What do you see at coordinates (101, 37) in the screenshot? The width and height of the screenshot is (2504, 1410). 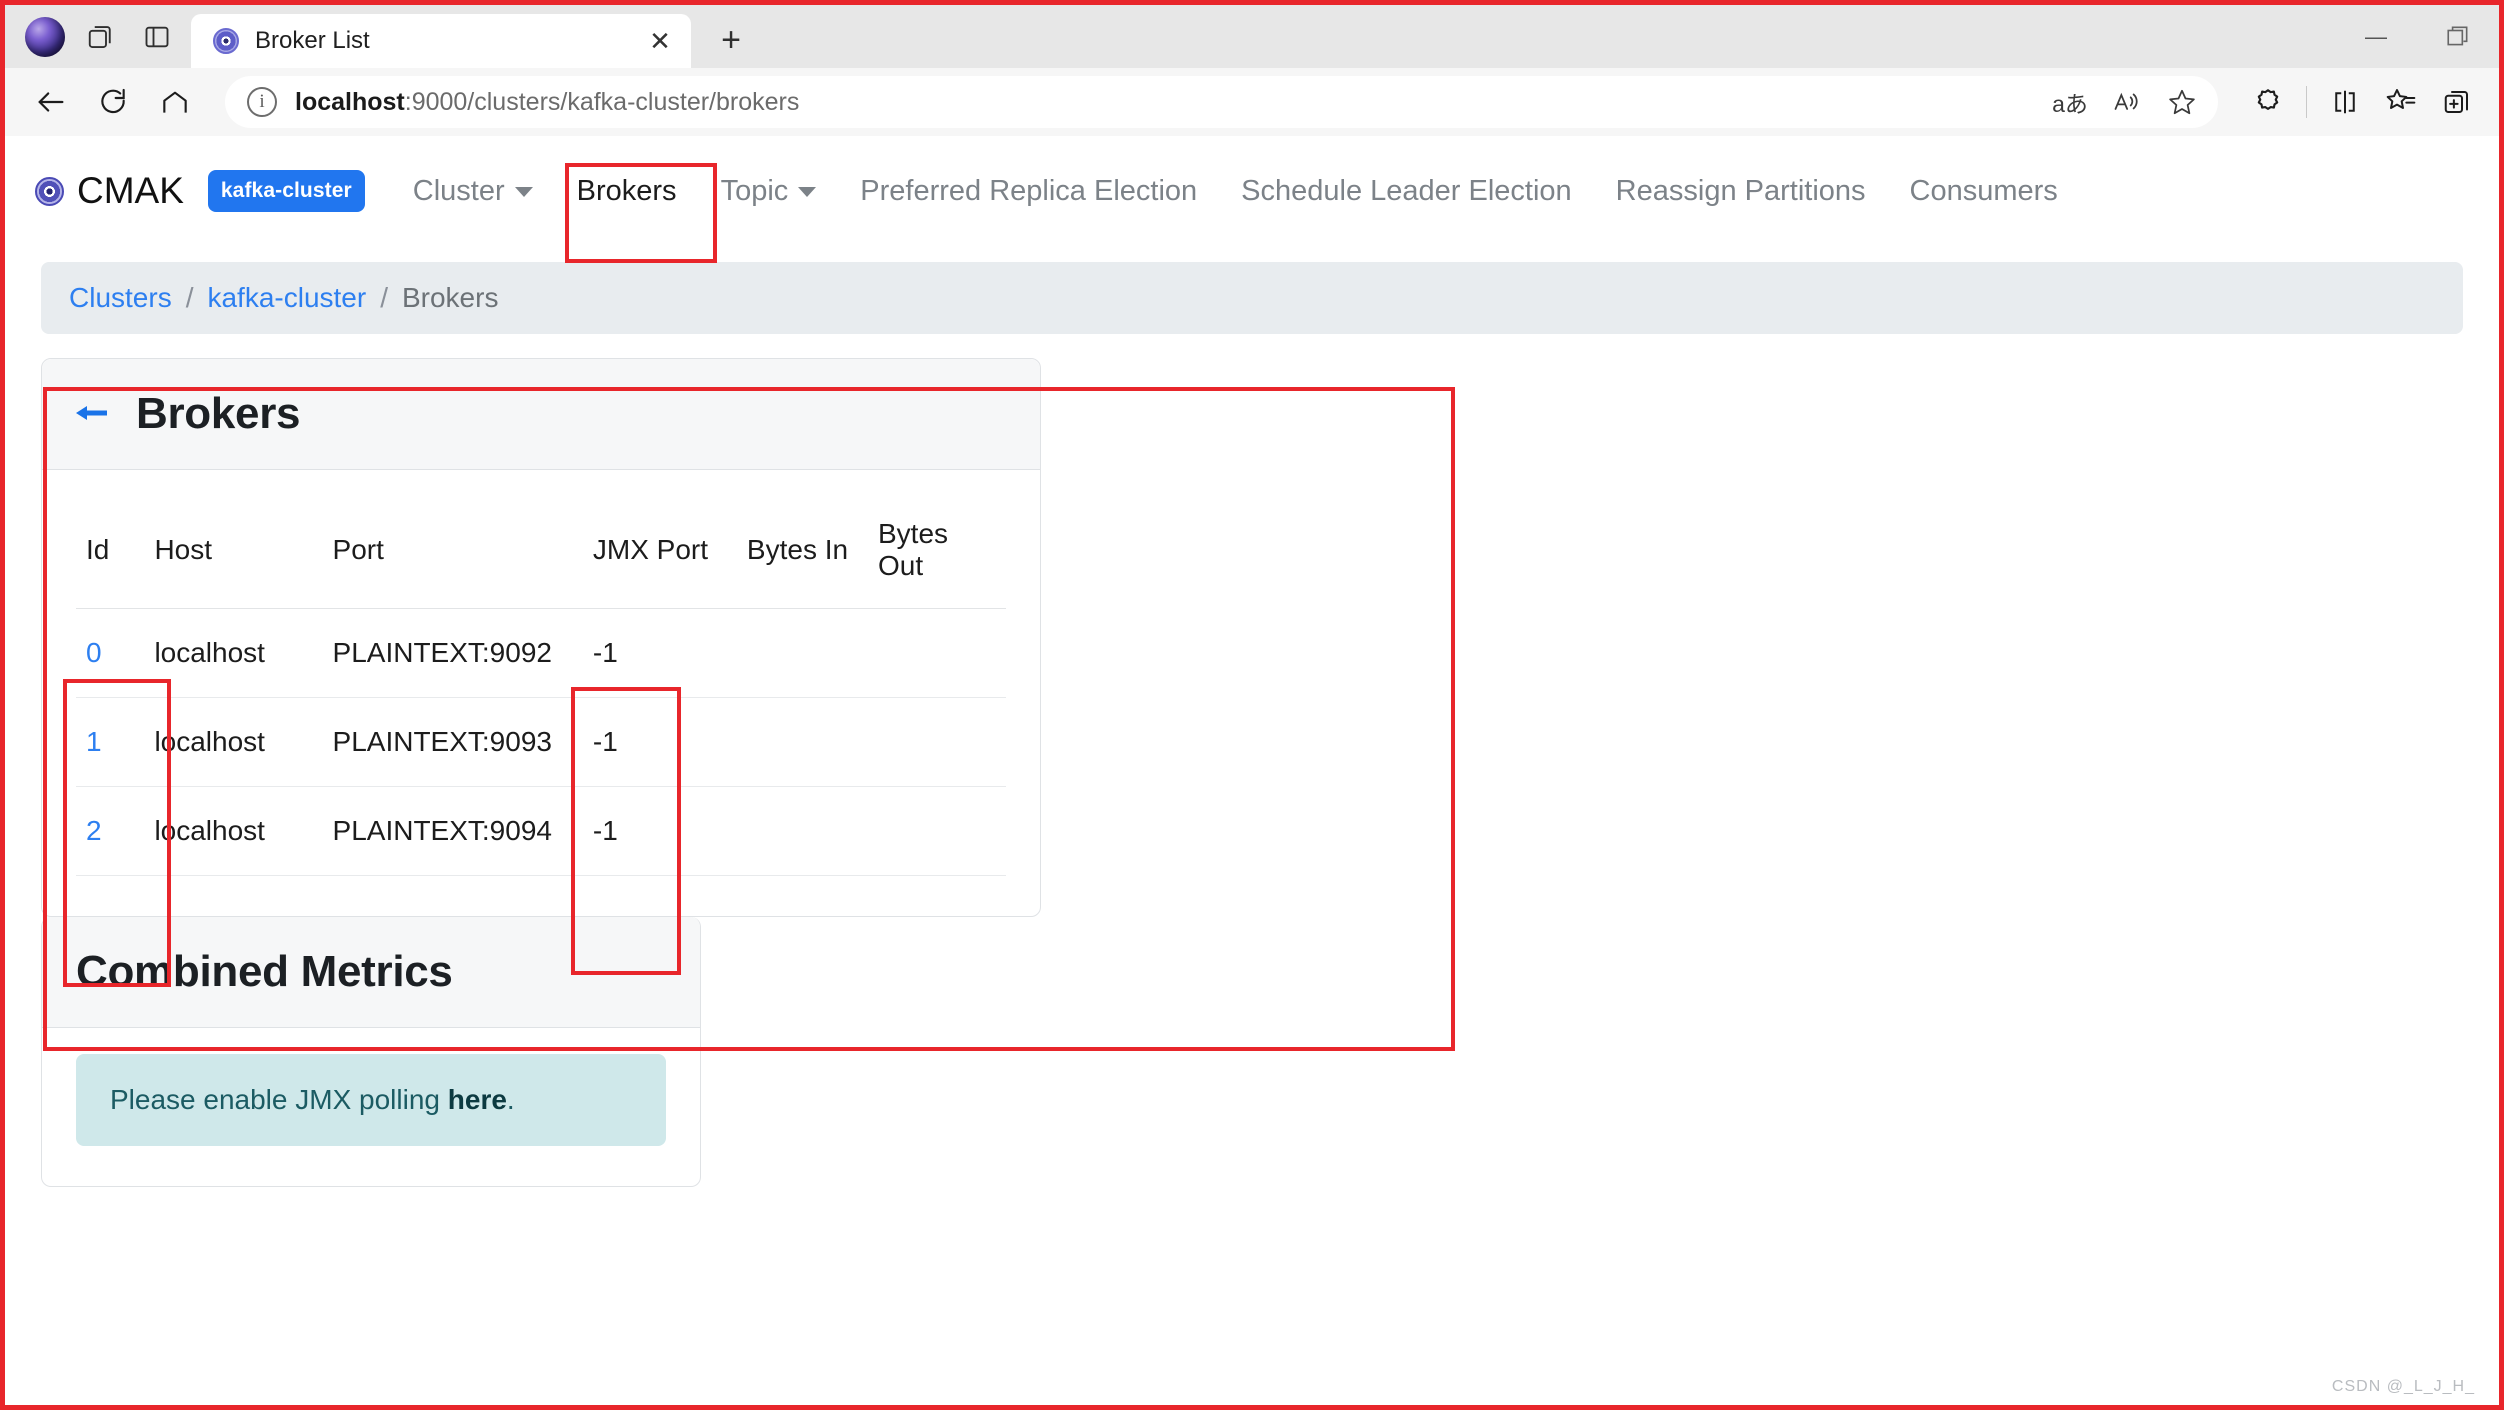 I see `tab-actions-icon` at bounding box center [101, 37].